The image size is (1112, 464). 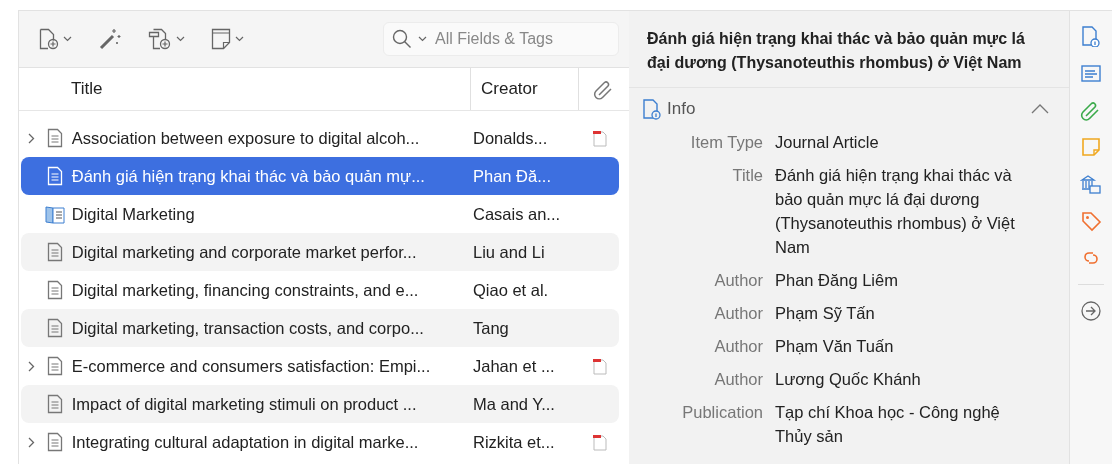 I want to click on arrow-circle-icon, so click(x=1091, y=311).